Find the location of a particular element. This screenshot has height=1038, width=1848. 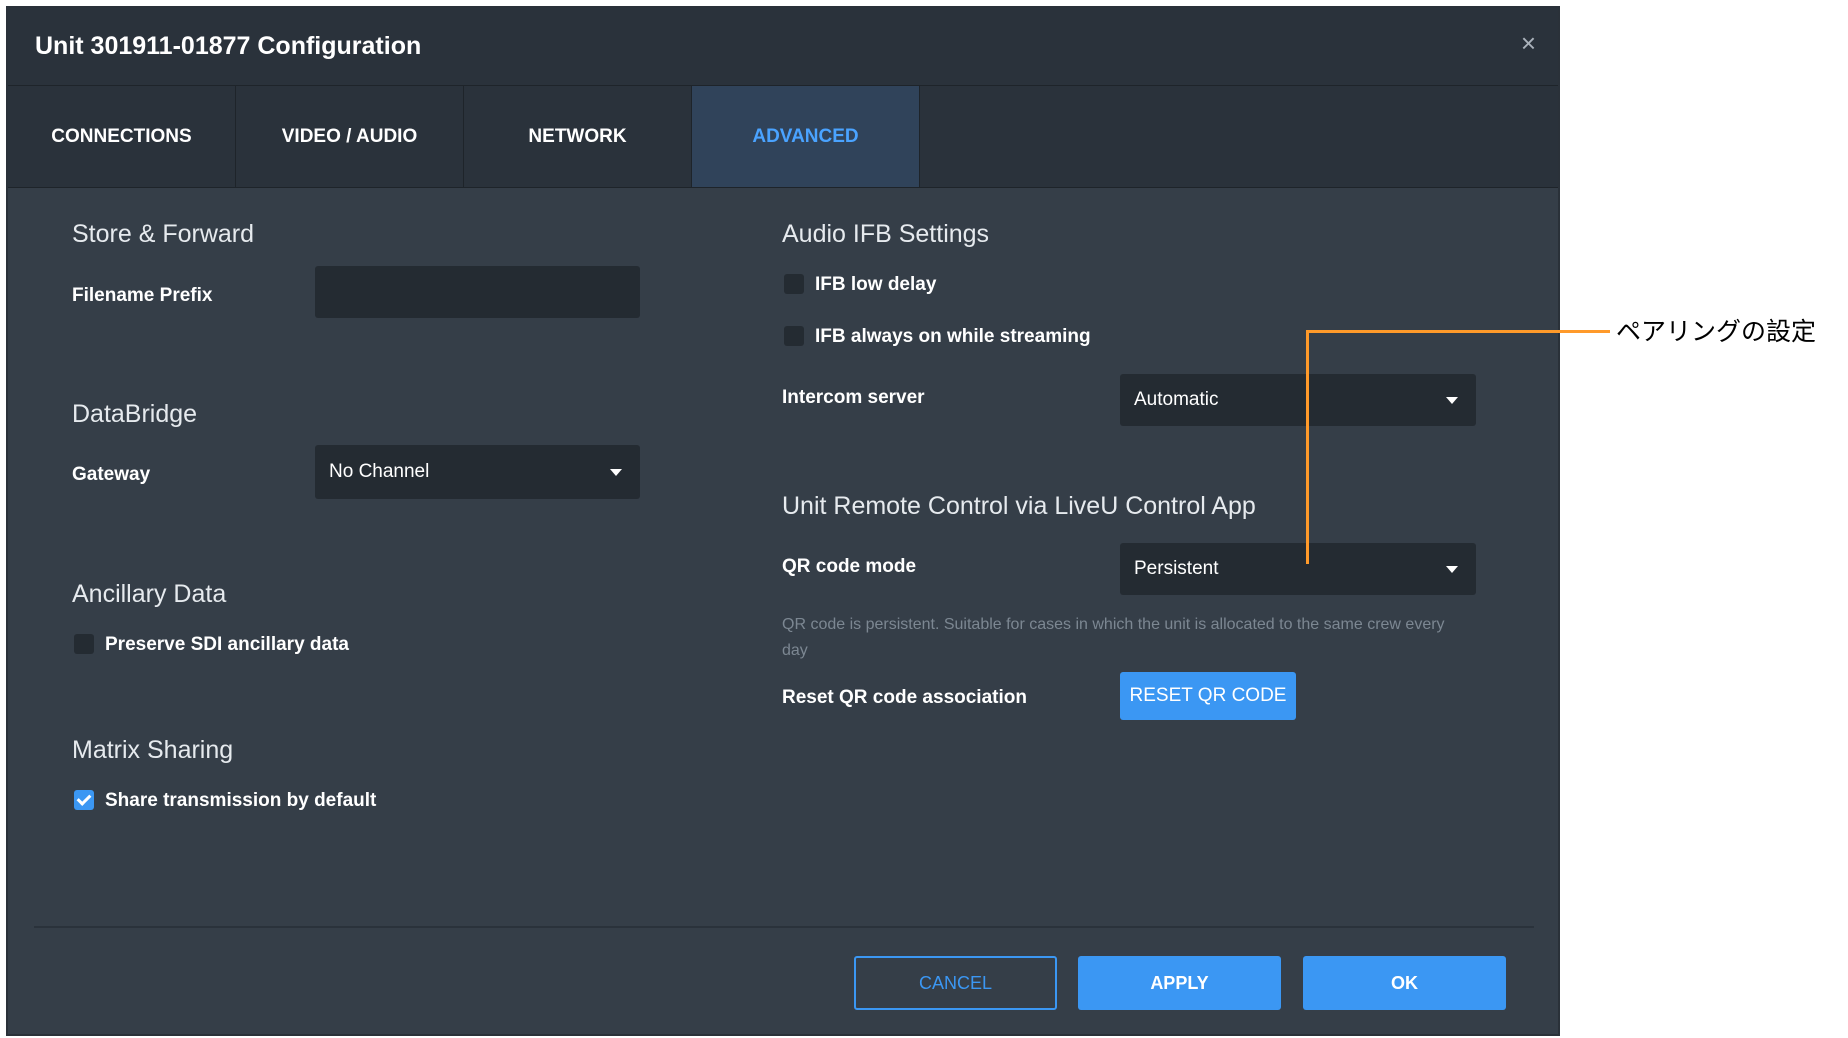

store-forward-heading: Store & Forward is located at coordinates (163, 234).